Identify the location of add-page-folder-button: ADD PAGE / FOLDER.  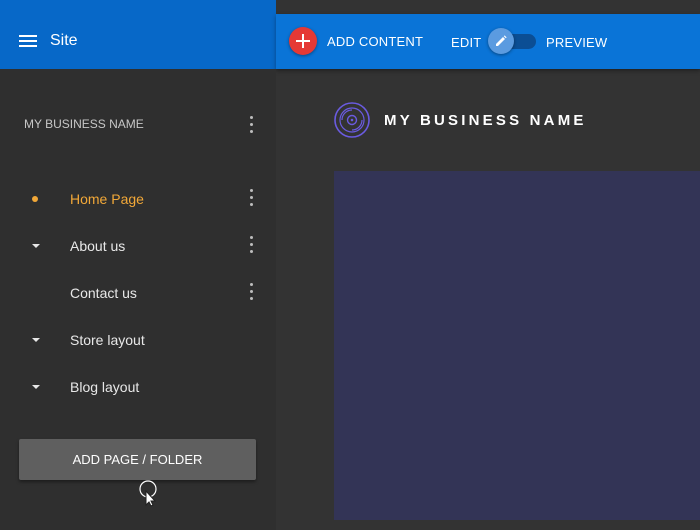
(137, 459).